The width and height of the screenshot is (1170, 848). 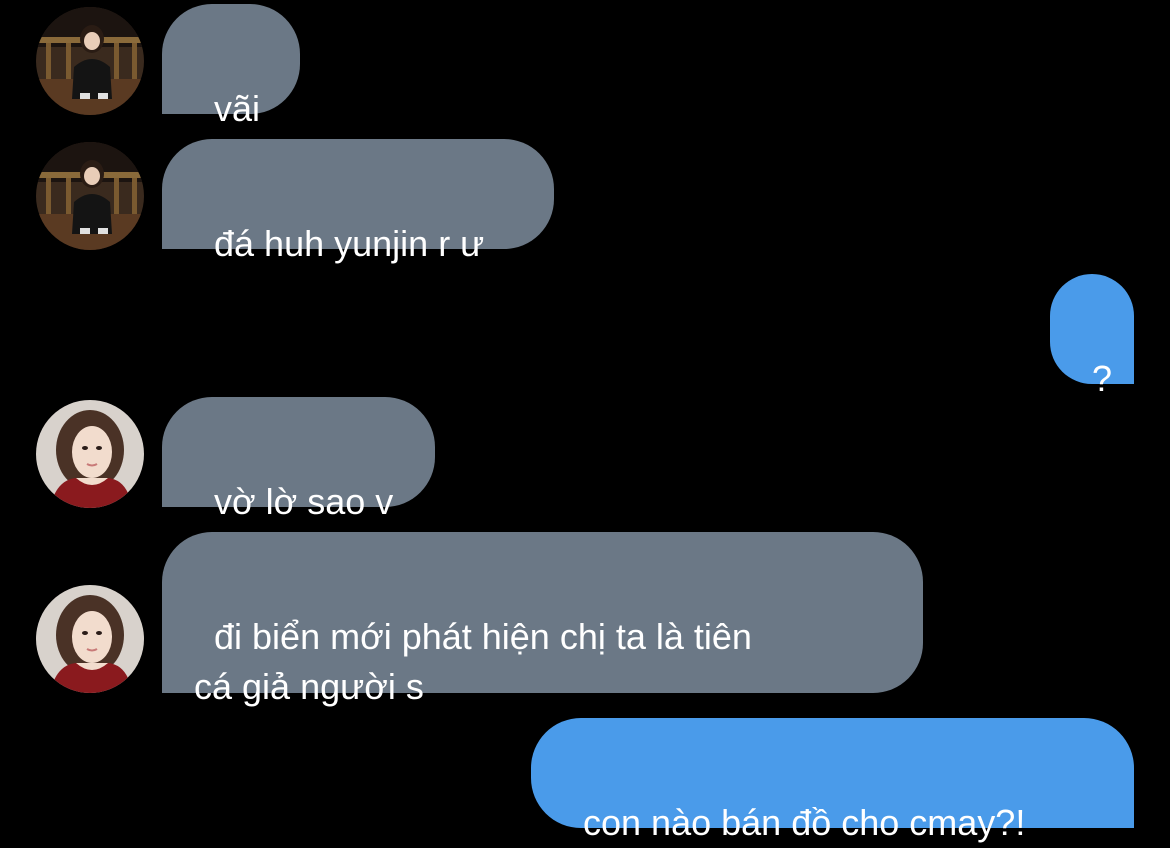 What do you see at coordinates (304, 501) in the screenshot?
I see `message-text: vờ lờ sao v` at bounding box center [304, 501].